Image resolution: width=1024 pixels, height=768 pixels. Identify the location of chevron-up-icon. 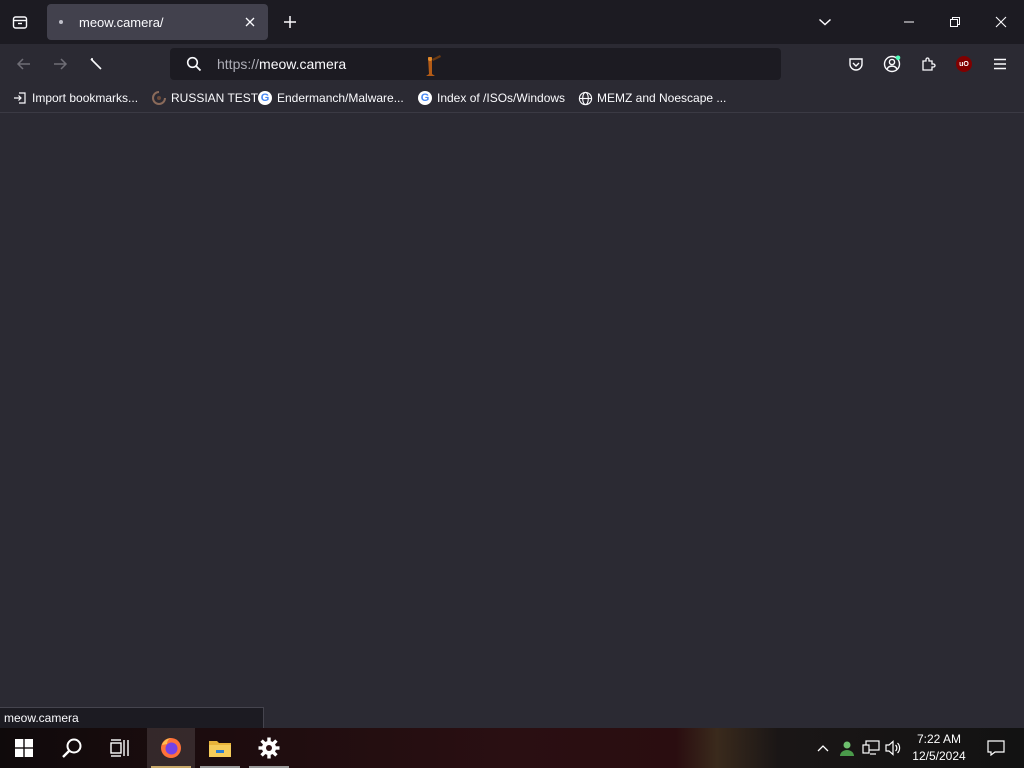
(823, 748).